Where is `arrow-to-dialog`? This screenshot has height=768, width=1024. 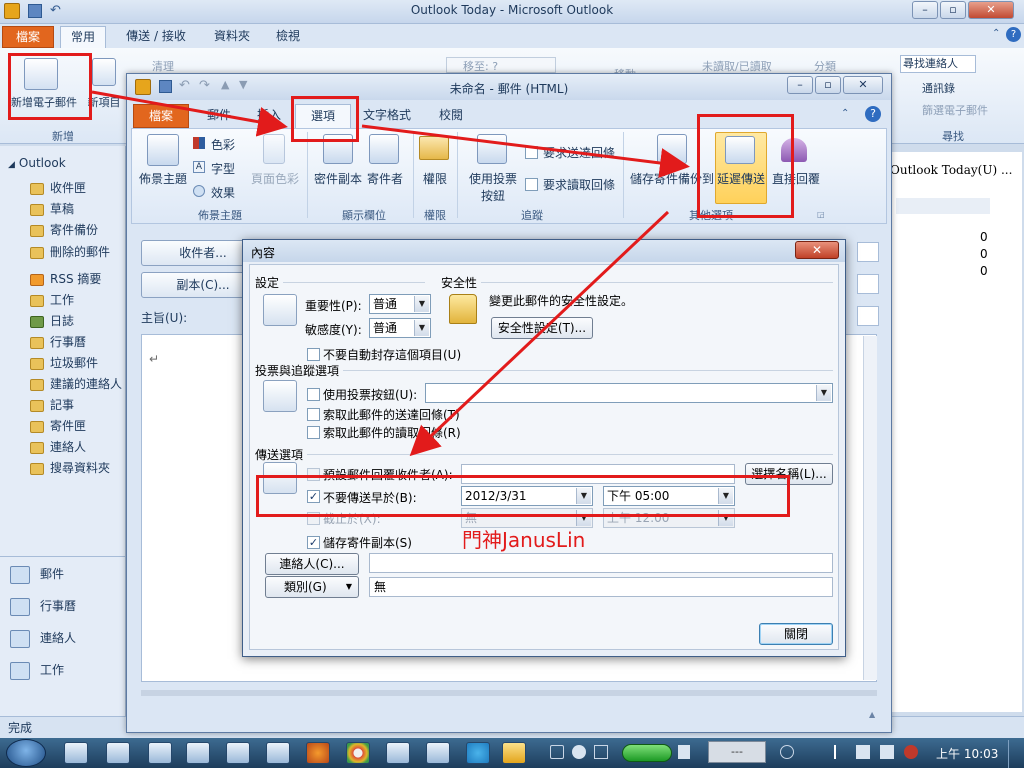
arrow-to-dialog is located at coordinates (539, 333).